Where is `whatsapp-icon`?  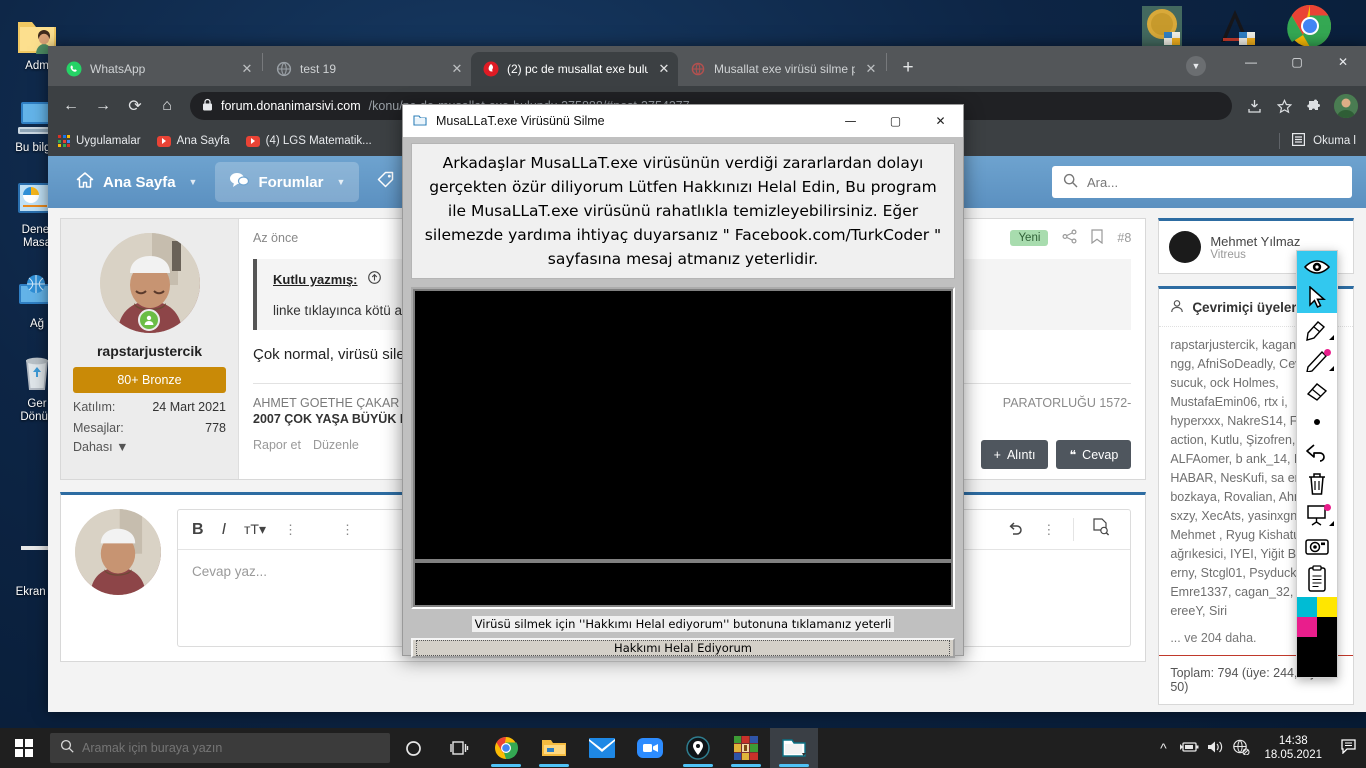
whatsapp-icon is located at coordinates (74, 69).